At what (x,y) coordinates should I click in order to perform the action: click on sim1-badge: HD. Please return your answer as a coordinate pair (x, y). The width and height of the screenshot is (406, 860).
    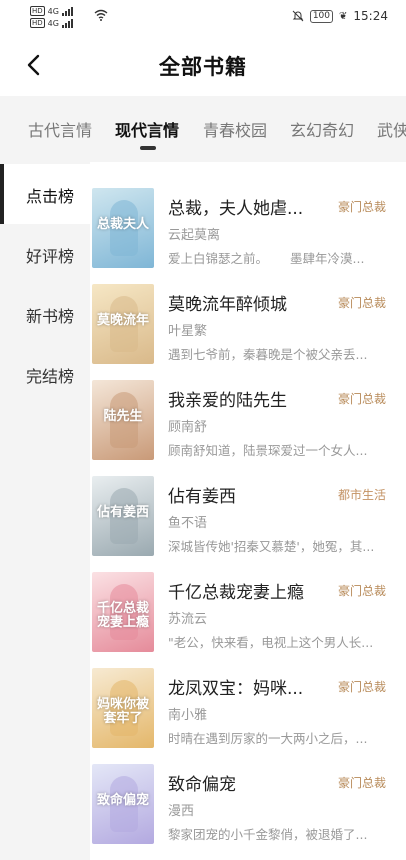
    Looking at the image, I should click on (37, 11).